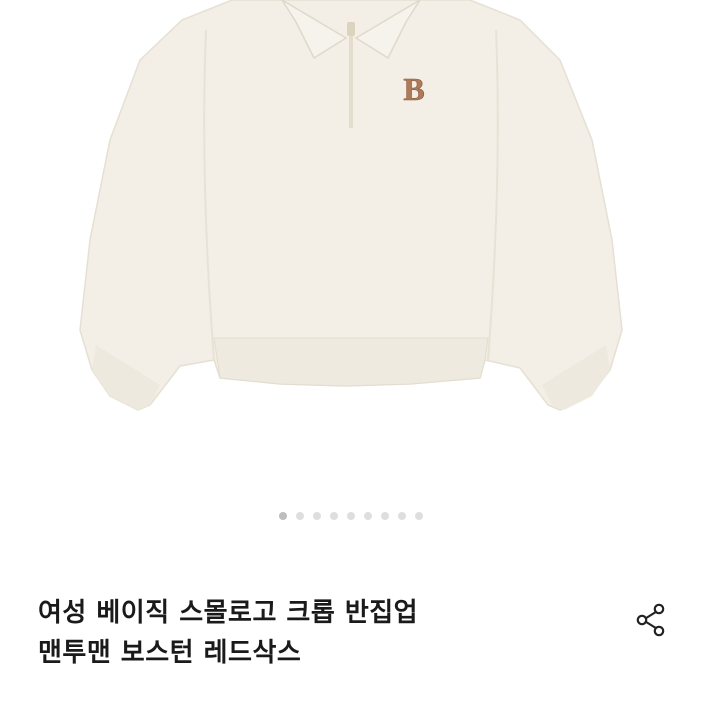 The image size is (702, 702). I want to click on share-button, so click(651, 620).